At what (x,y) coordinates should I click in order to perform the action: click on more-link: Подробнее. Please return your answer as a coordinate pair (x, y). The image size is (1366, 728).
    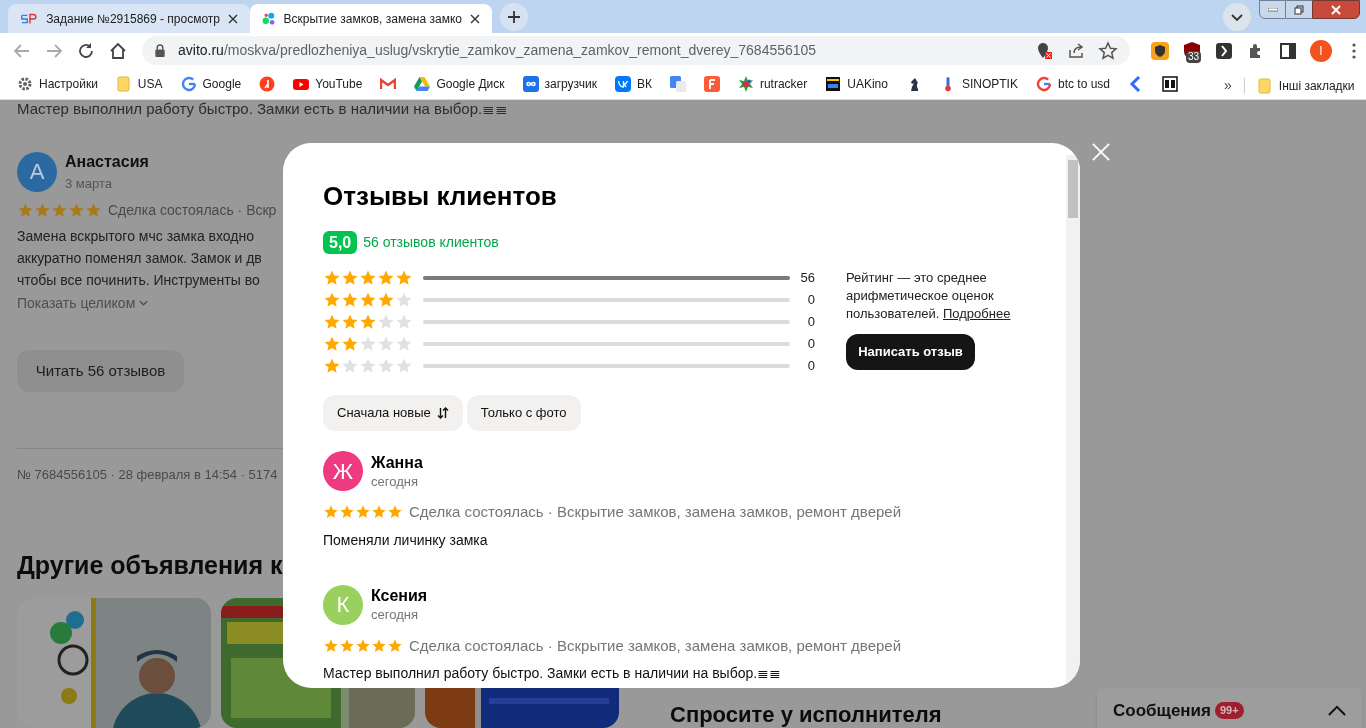
    Looking at the image, I should click on (977, 313).